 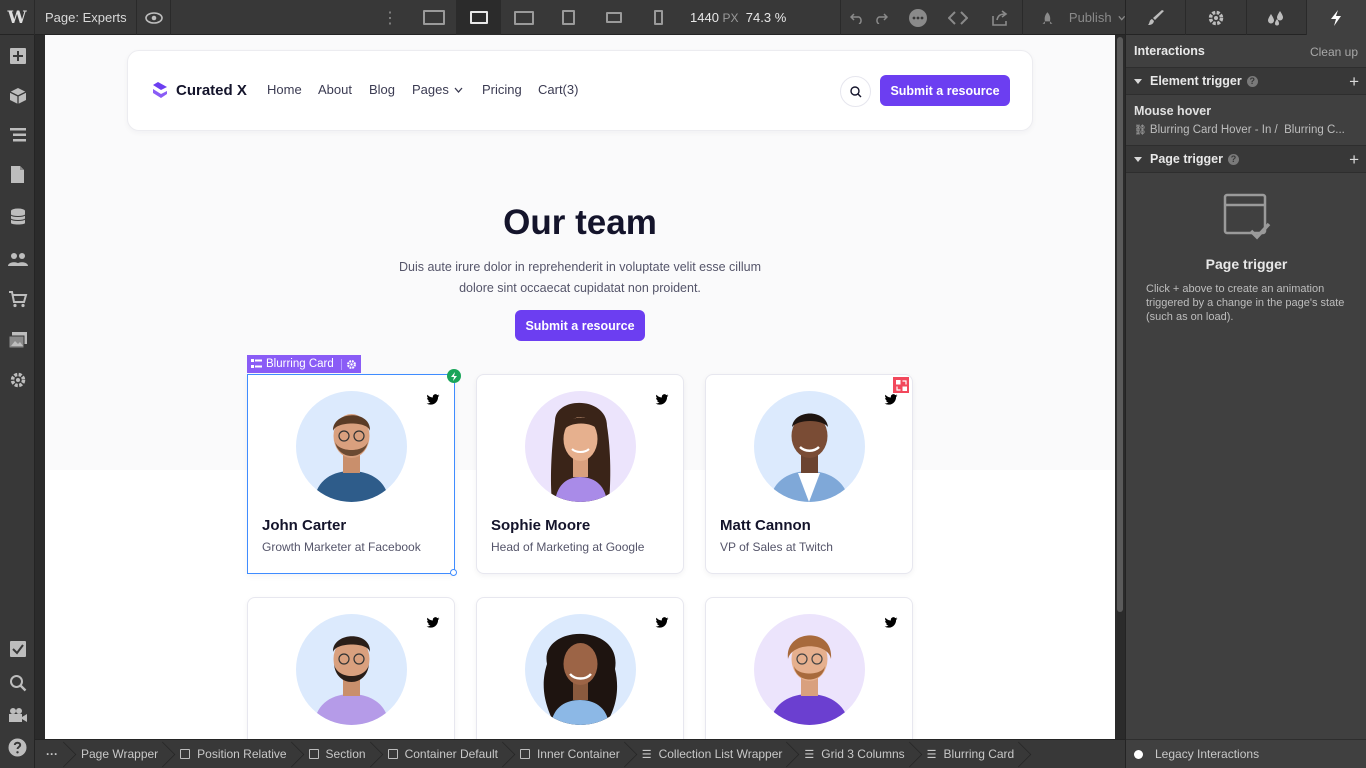 I want to click on more-options-icon: ⋮, so click(x=390, y=17).